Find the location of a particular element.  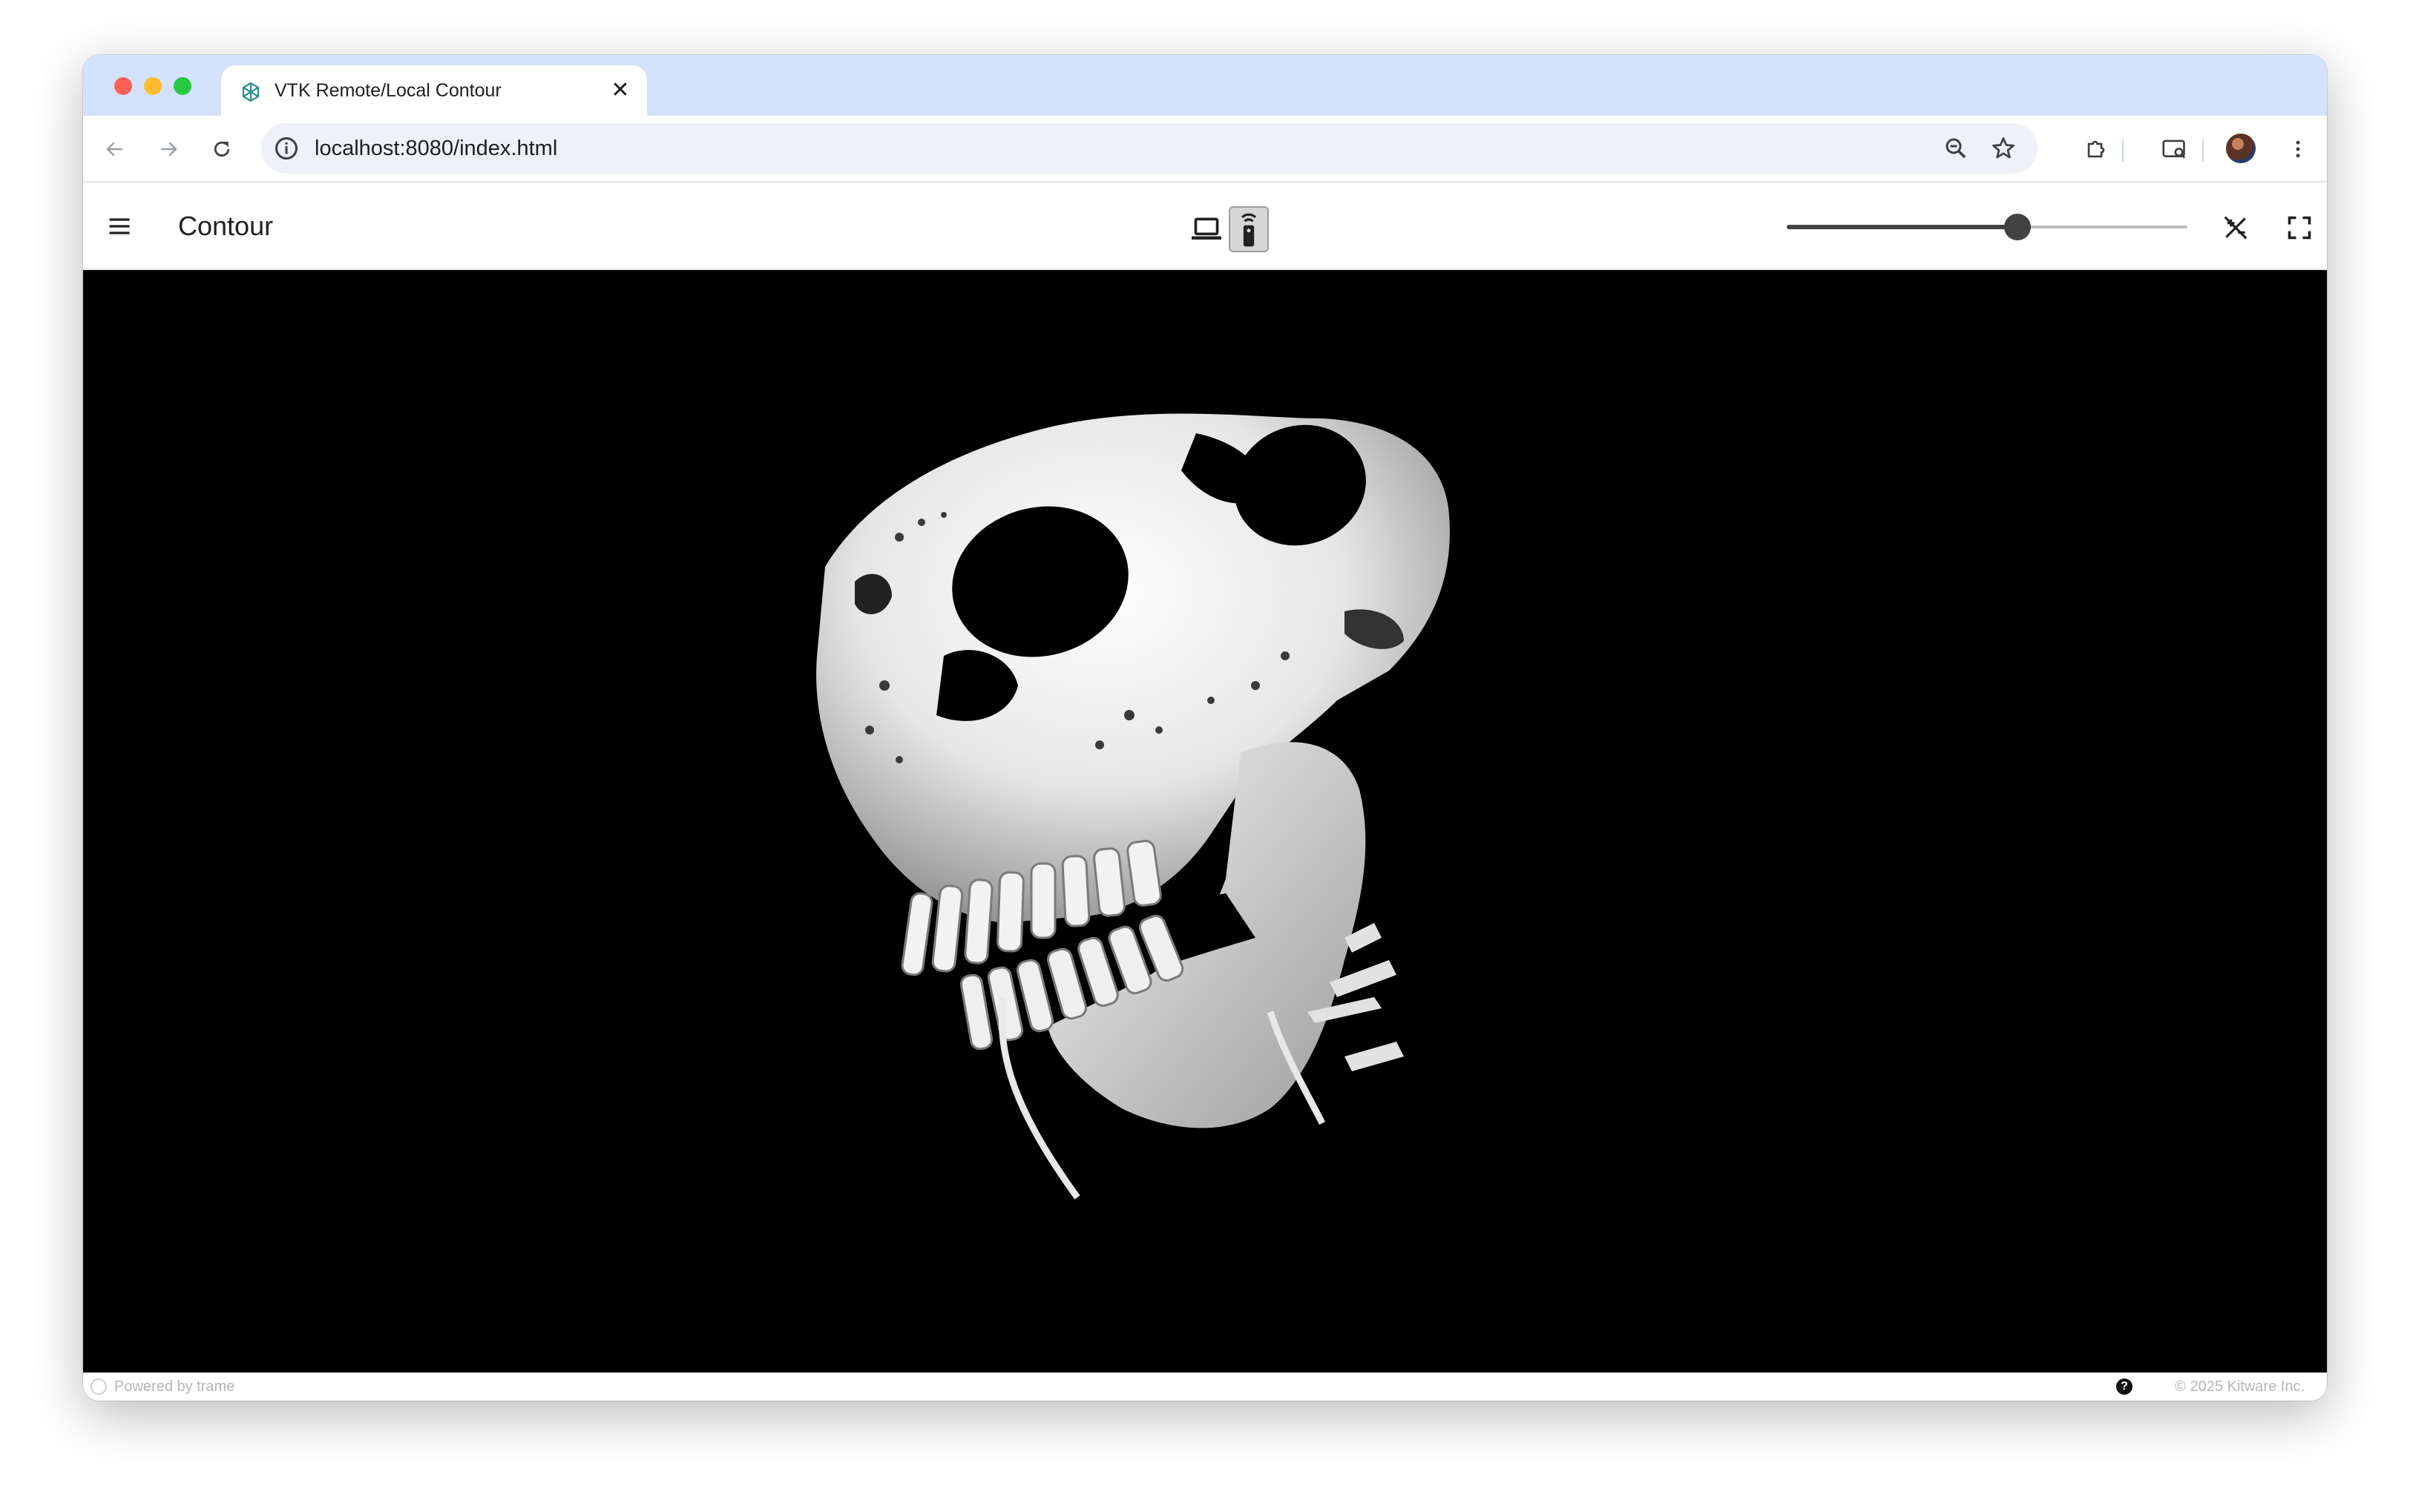

copyright-text: © 2025 Kitware Inc. is located at coordinates (2240, 1387).